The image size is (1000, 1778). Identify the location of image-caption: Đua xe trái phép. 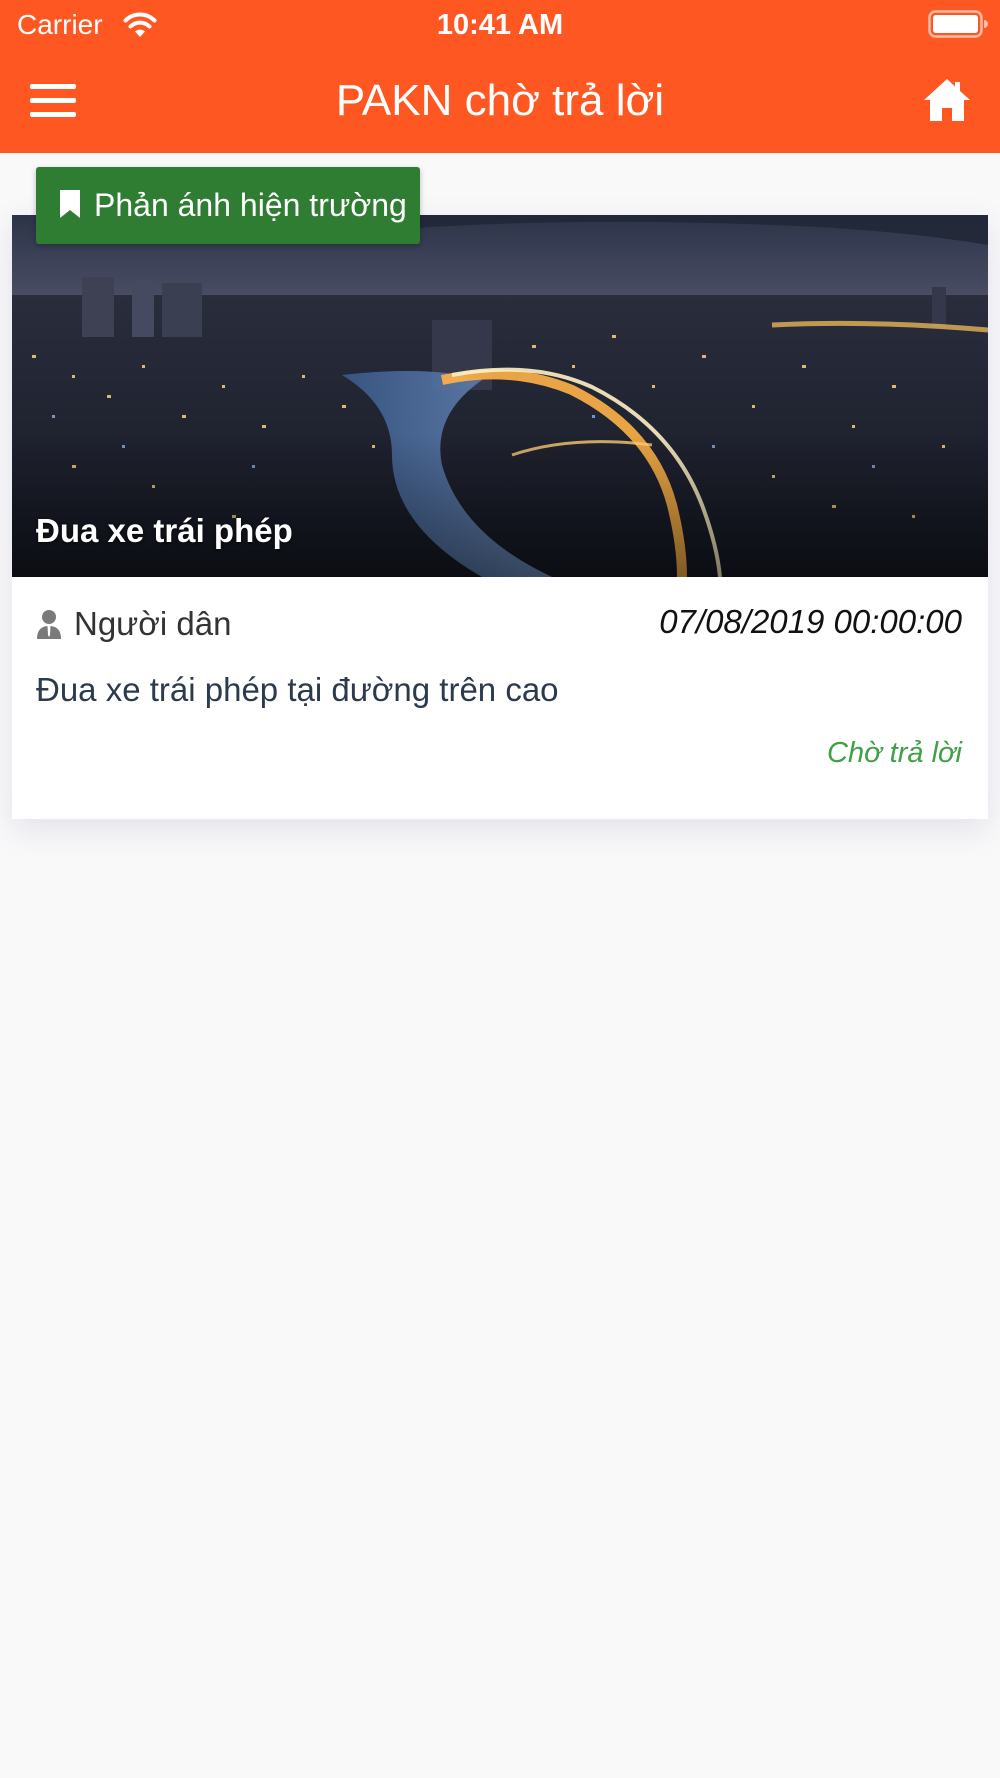
(164, 530).